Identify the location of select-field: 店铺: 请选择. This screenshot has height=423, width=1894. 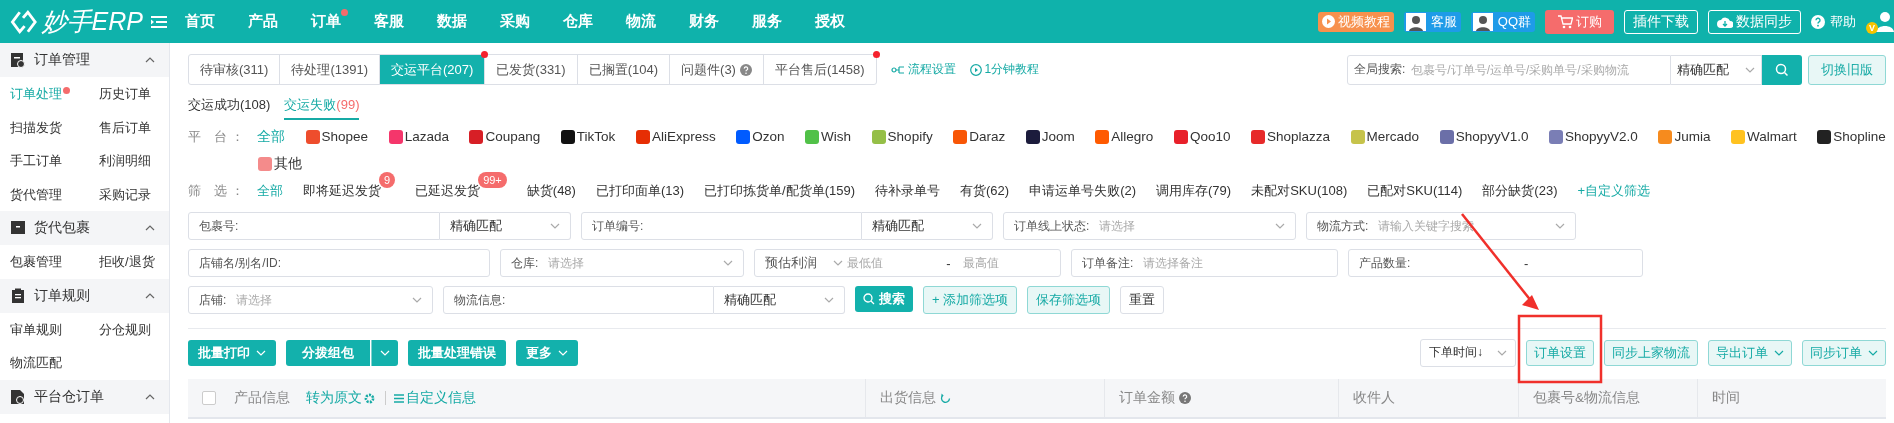
(310, 300).